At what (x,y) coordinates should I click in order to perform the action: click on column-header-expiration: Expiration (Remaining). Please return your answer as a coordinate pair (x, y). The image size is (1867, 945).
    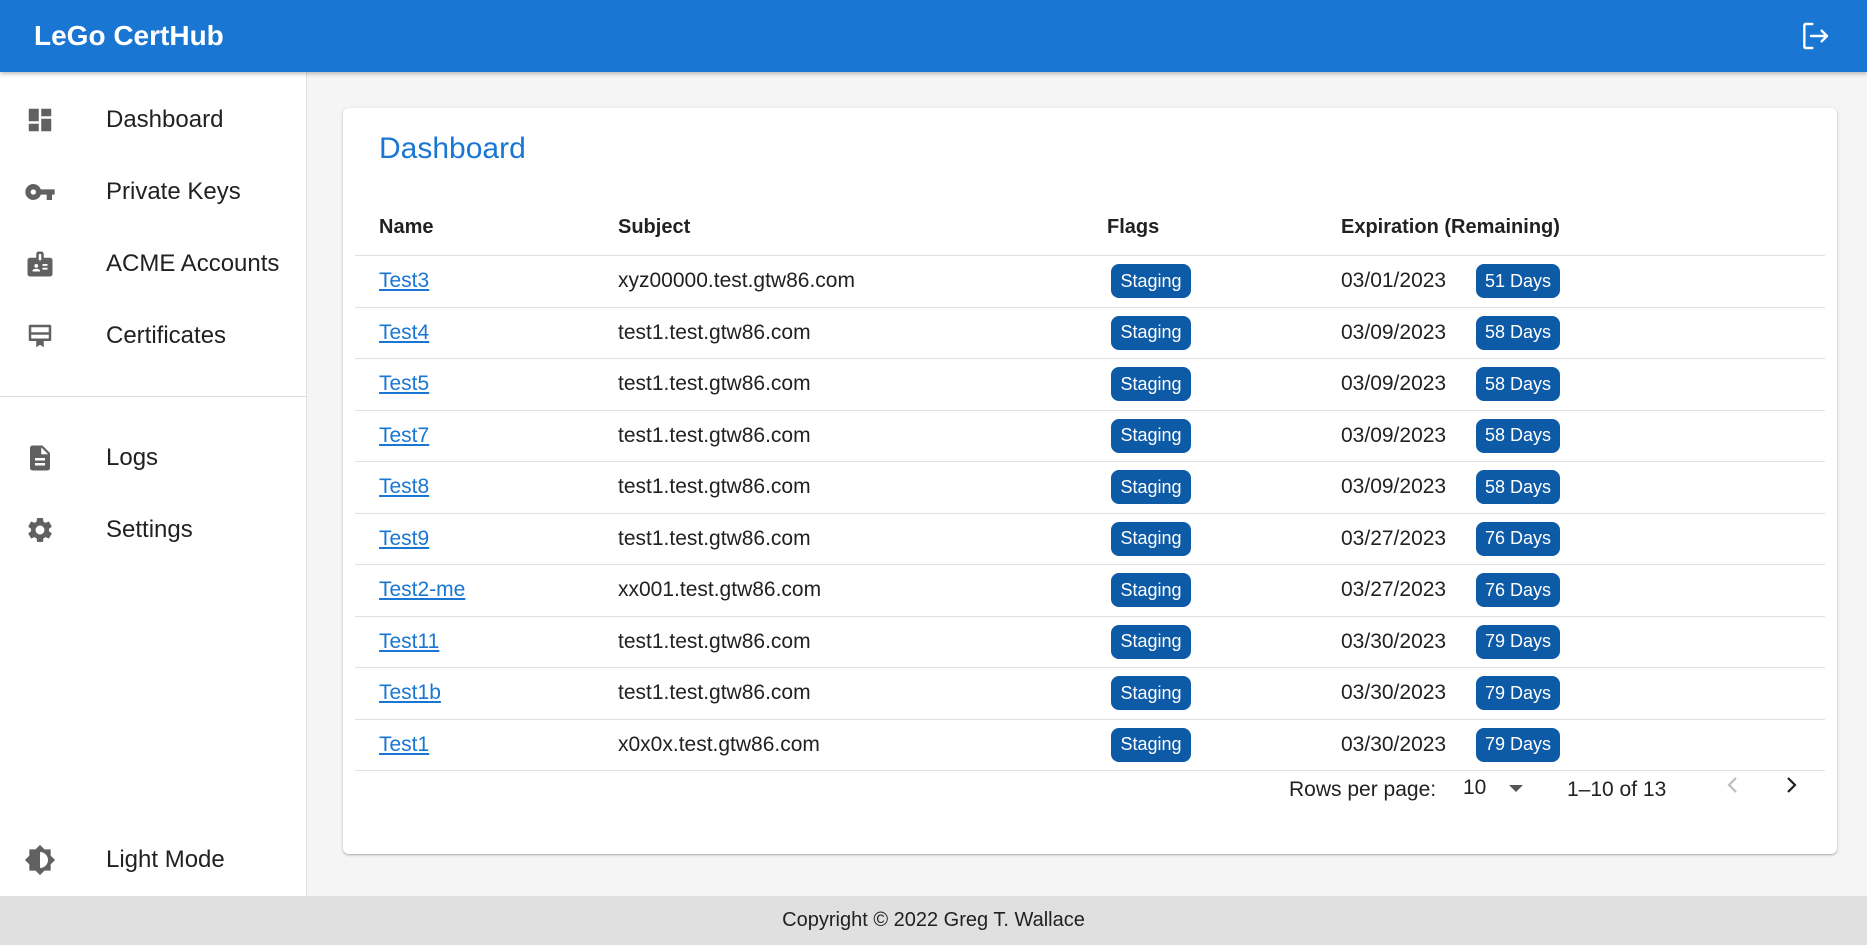
    Looking at the image, I should click on (1450, 227).